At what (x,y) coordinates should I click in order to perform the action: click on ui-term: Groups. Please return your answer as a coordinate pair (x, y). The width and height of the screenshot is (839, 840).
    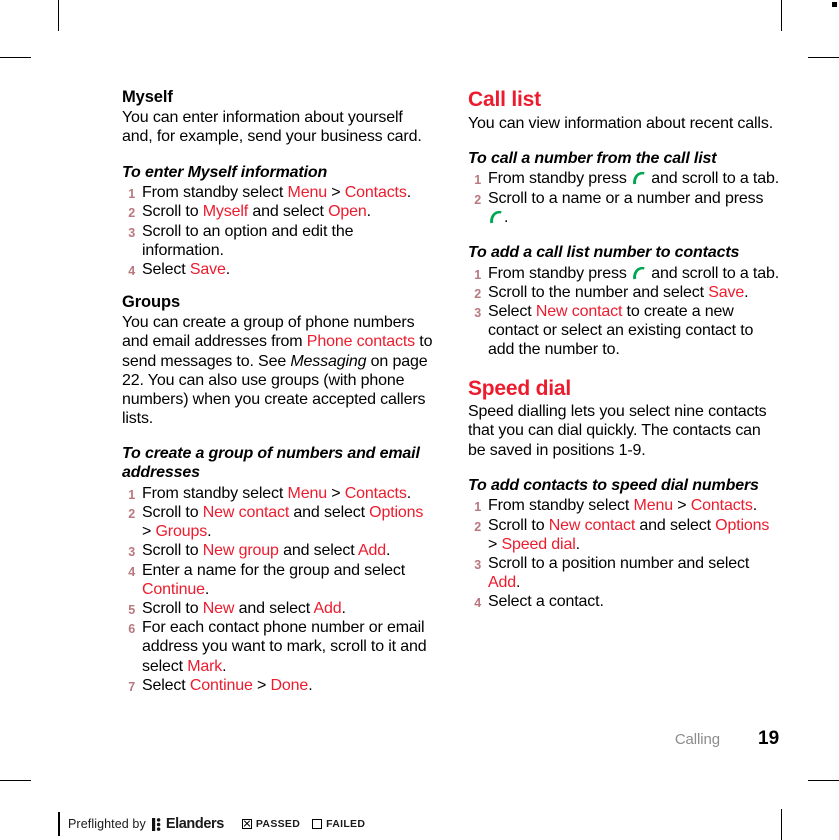
    Looking at the image, I should click on (181, 532).